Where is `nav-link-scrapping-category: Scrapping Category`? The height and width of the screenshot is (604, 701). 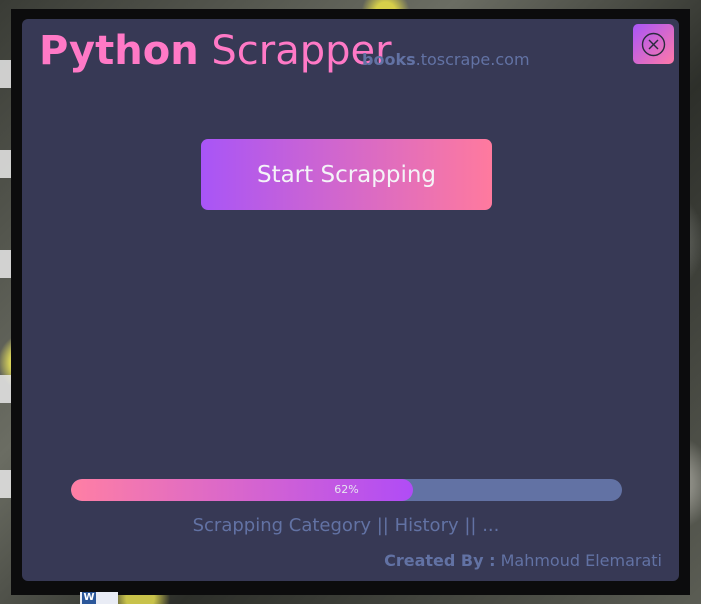 nav-link-scrapping-category: Scrapping Category is located at coordinates (282, 525).